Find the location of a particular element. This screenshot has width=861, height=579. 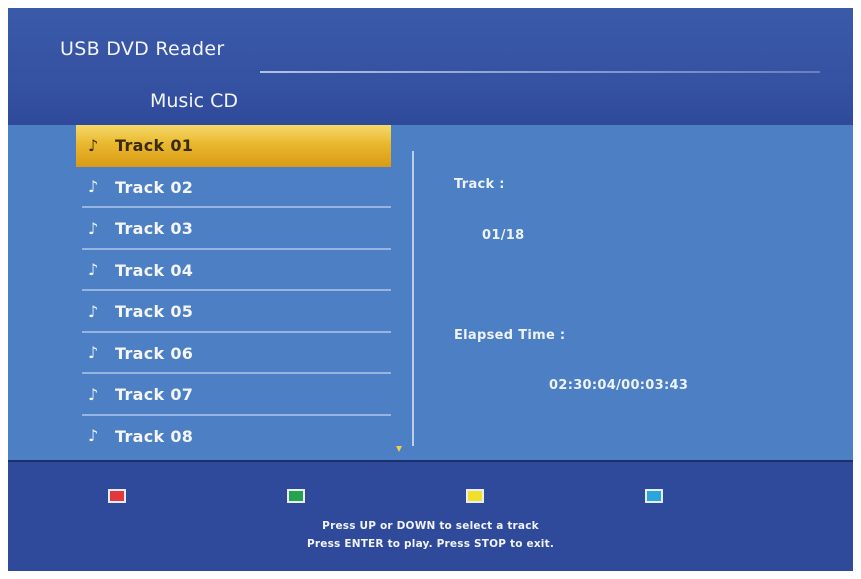

track-item: ♪ Track 05 is located at coordinates (233, 312).